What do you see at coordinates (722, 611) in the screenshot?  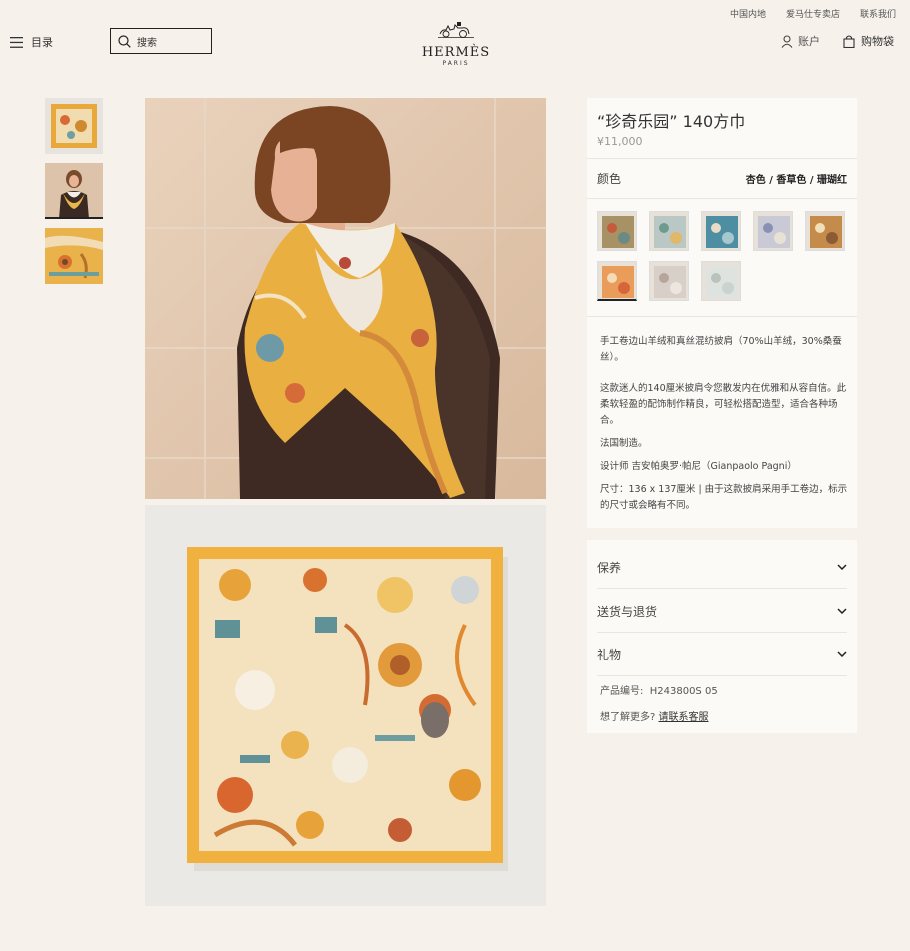 I see `accordion-shipping: 送货与退货` at bounding box center [722, 611].